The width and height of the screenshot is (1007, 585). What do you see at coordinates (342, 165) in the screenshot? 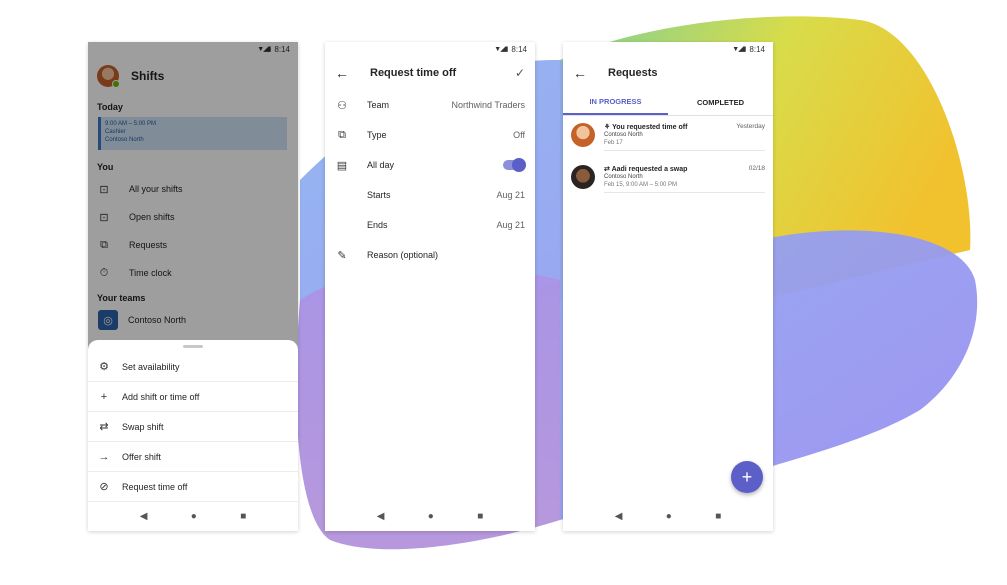
I see `calendar-icon: ▤` at bounding box center [342, 165].